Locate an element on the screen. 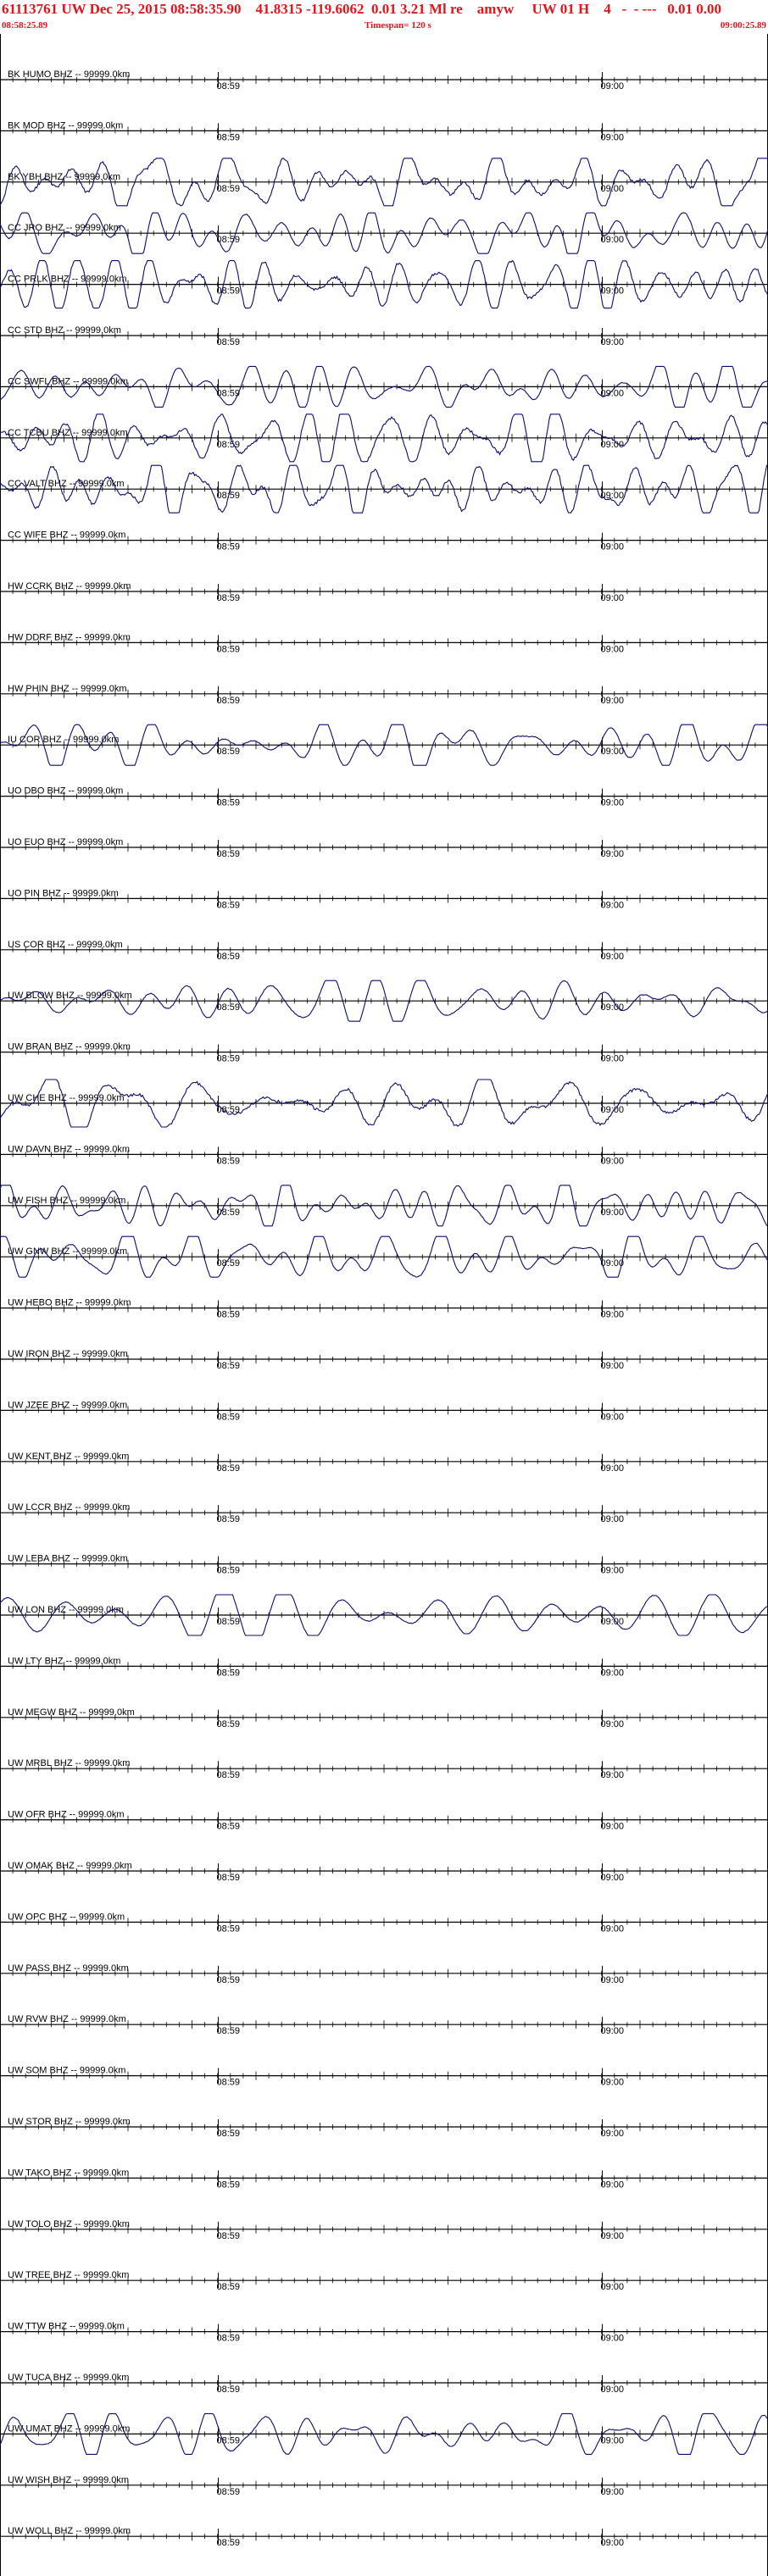 The height and width of the screenshot is (2576, 768). trace-row: 08:59 09:00 UW OPC BHZ -- 99999.0km is located at coordinates (384, 1923).